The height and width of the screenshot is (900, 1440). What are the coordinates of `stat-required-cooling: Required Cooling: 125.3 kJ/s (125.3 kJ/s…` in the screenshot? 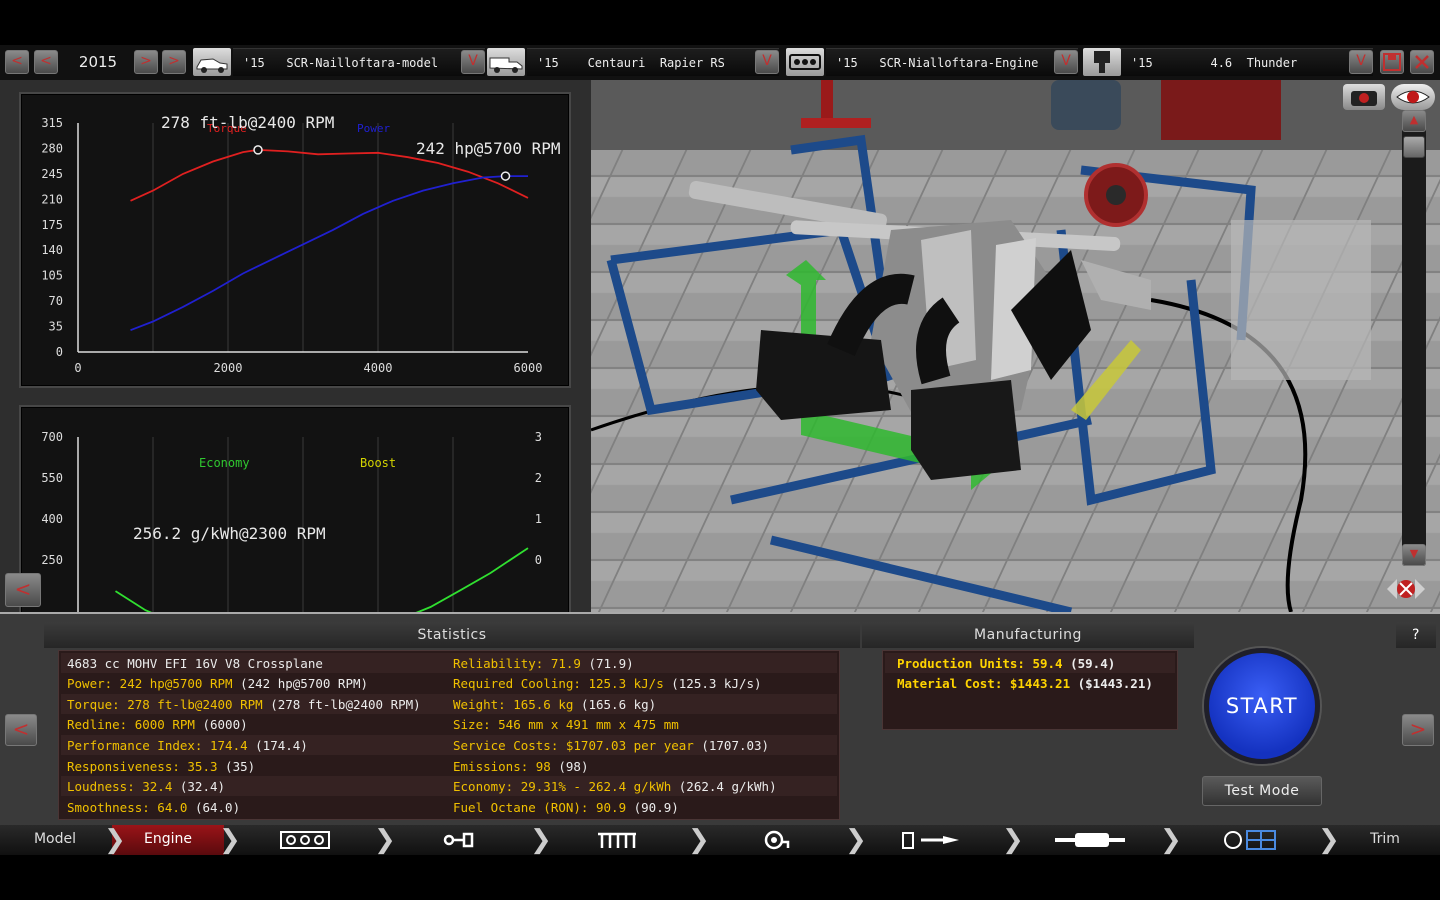 It's located at (607, 683).